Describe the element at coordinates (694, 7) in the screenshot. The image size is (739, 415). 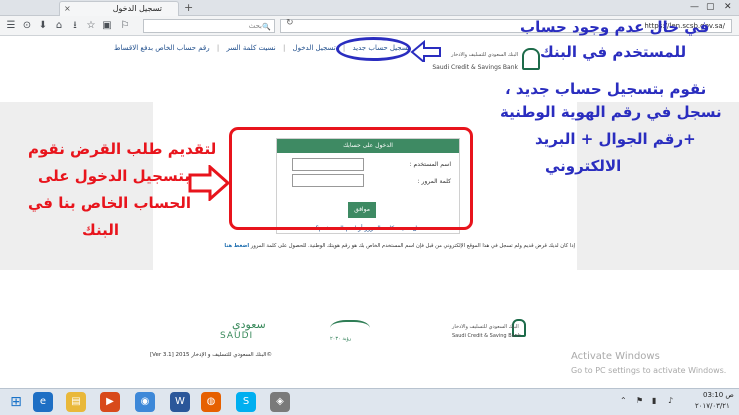
I see `minimize-icon: —` at that location.